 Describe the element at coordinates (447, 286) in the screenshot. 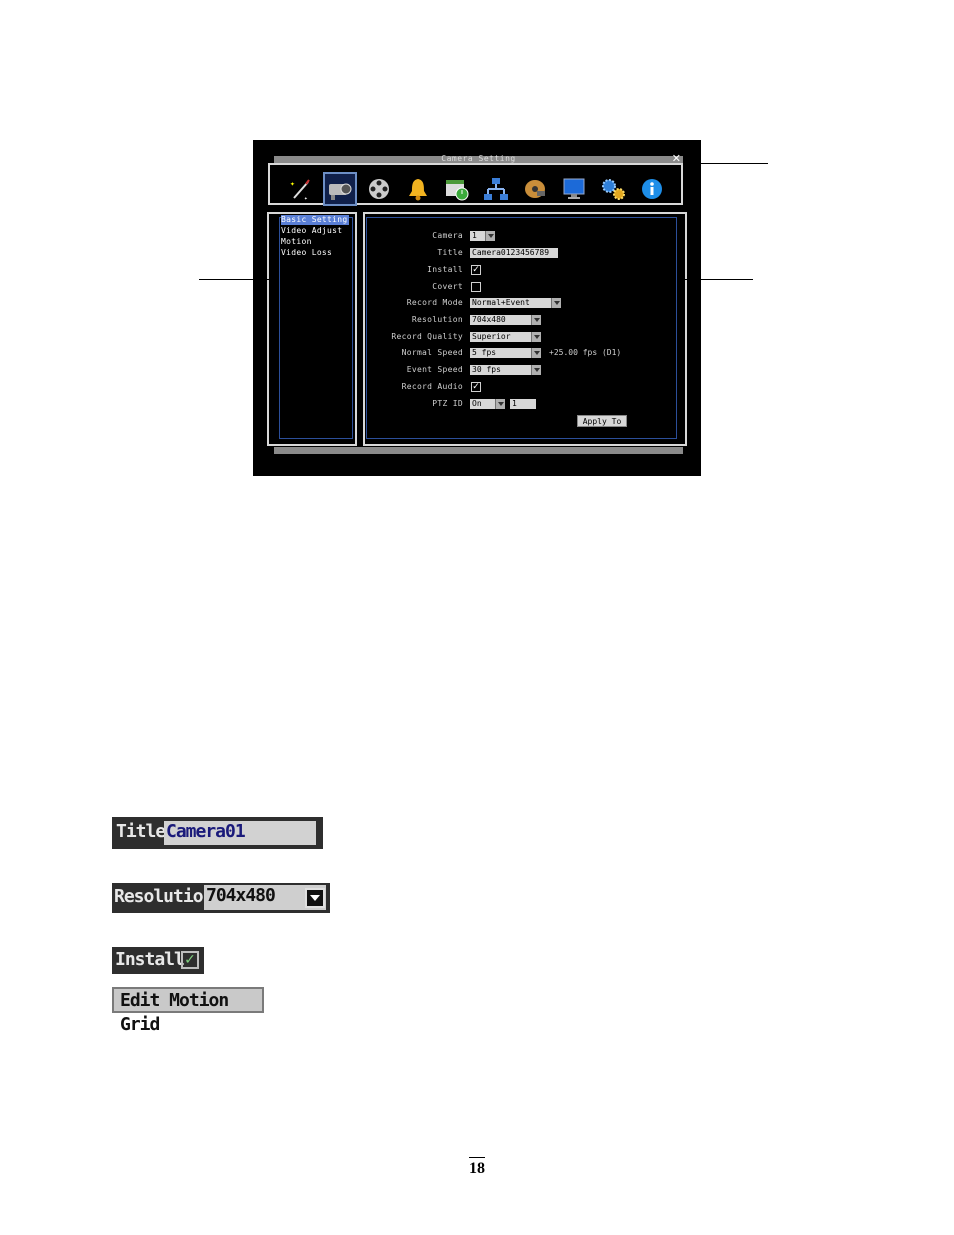

I see `covert-label: Covert` at that location.